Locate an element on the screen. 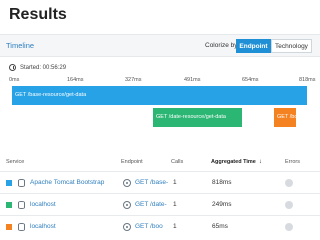 This screenshot has width=320, height=240. started-label: Started: 00:56:29 is located at coordinates (43, 67).